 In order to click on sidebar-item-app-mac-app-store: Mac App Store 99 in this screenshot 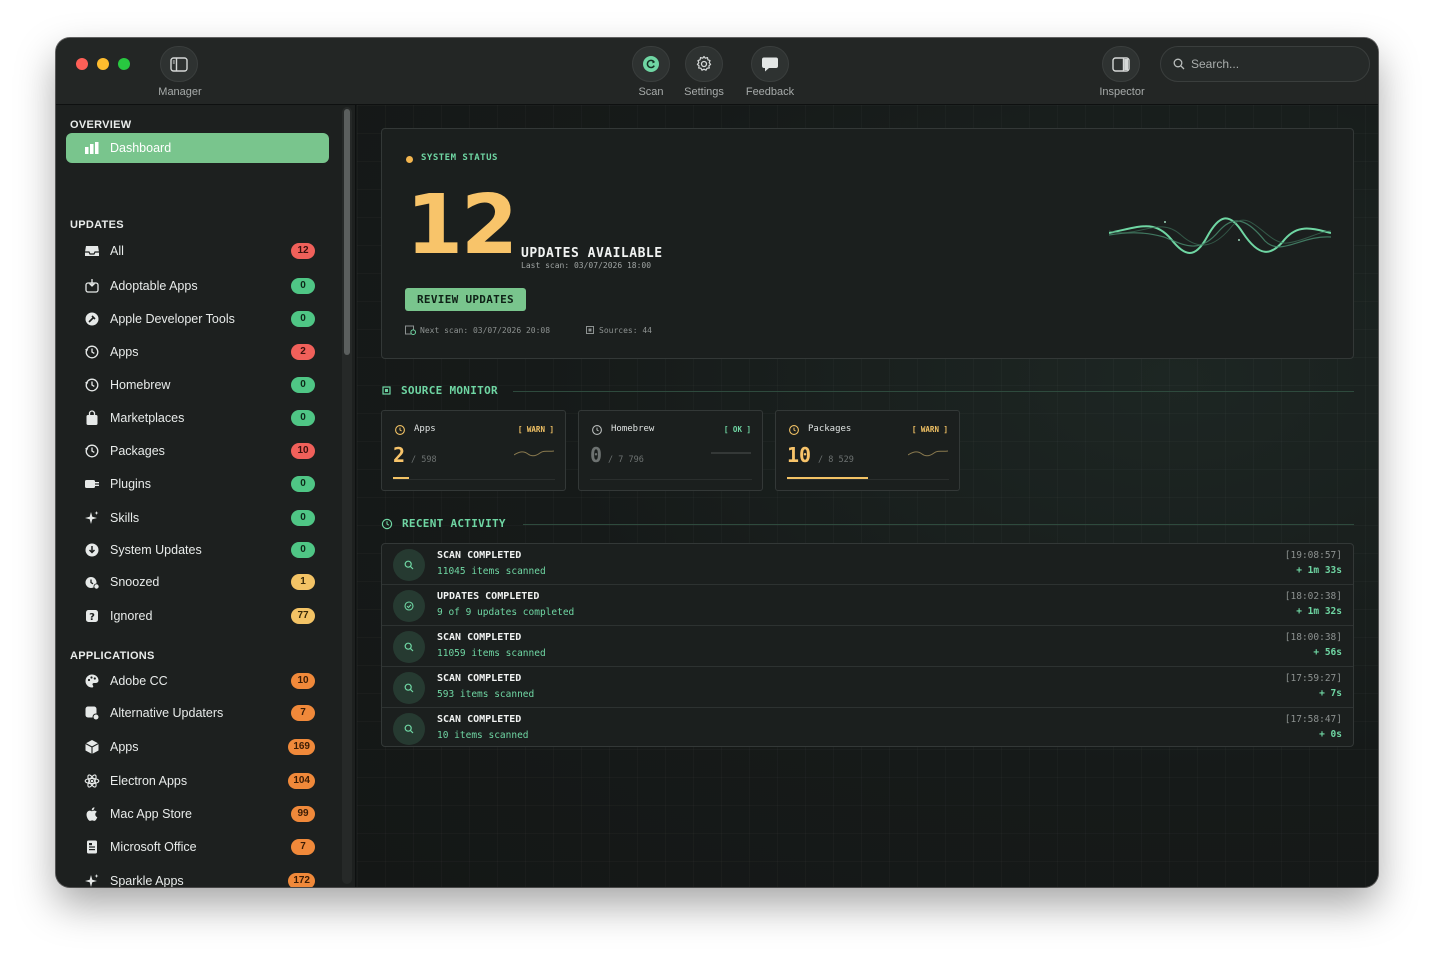, I will do `click(197, 814)`.